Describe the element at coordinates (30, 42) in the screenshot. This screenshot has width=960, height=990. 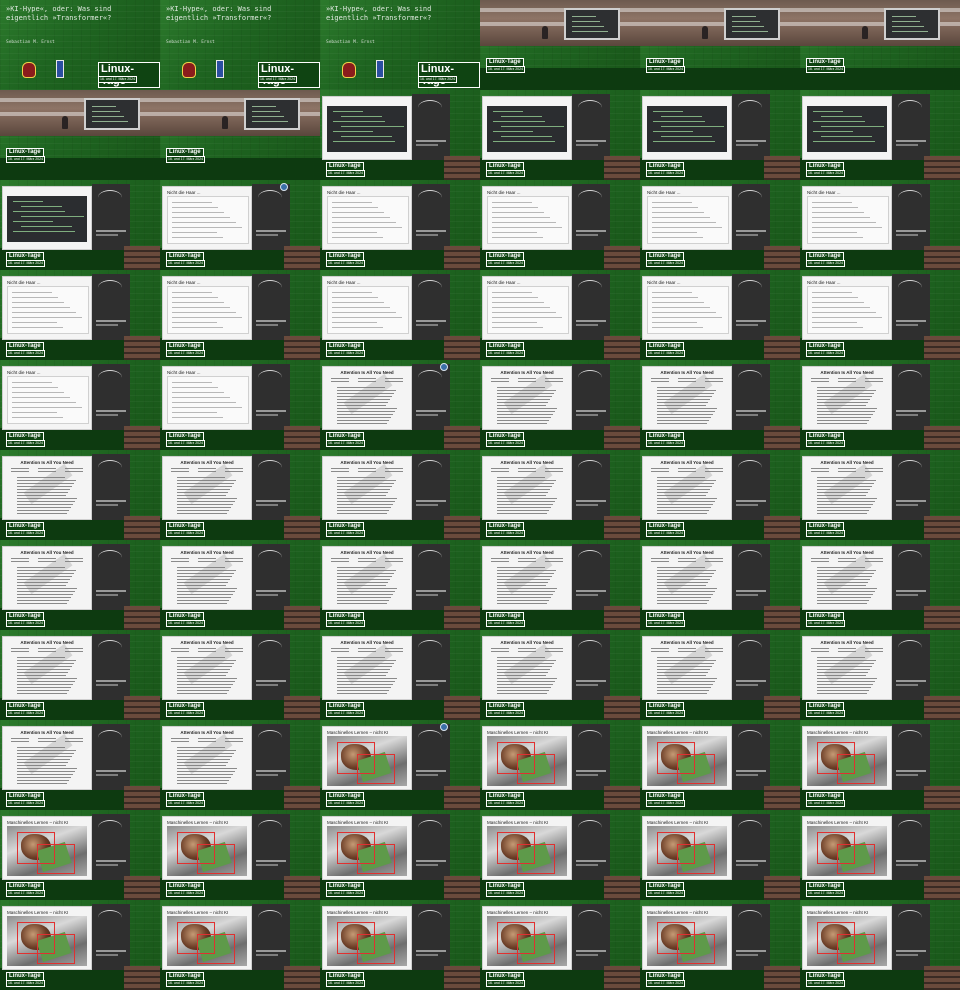
I see `speaker-name: Sebastian M. Ernst` at that location.